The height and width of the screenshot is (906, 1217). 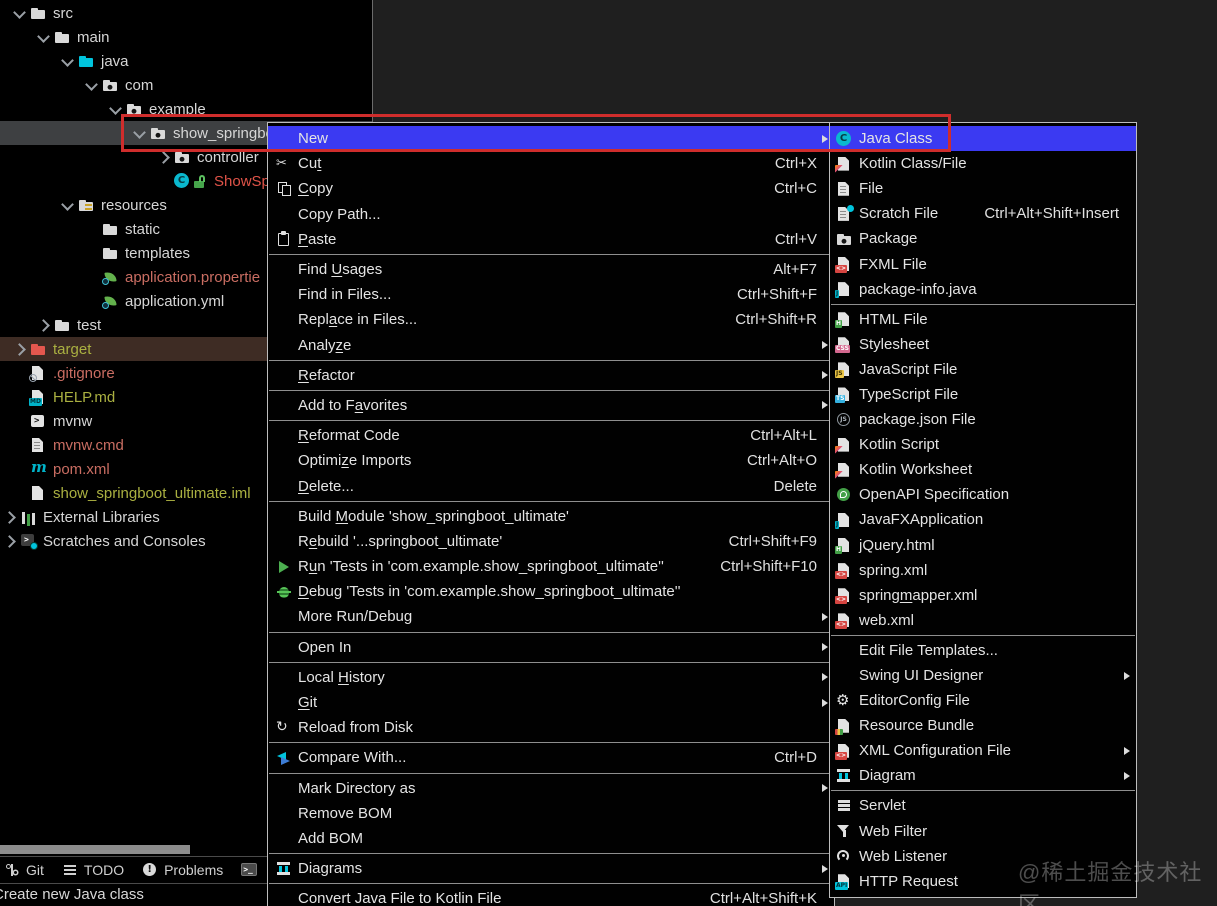 What do you see at coordinates (150, 870) in the screenshot?
I see `problems-icon` at bounding box center [150, 870].